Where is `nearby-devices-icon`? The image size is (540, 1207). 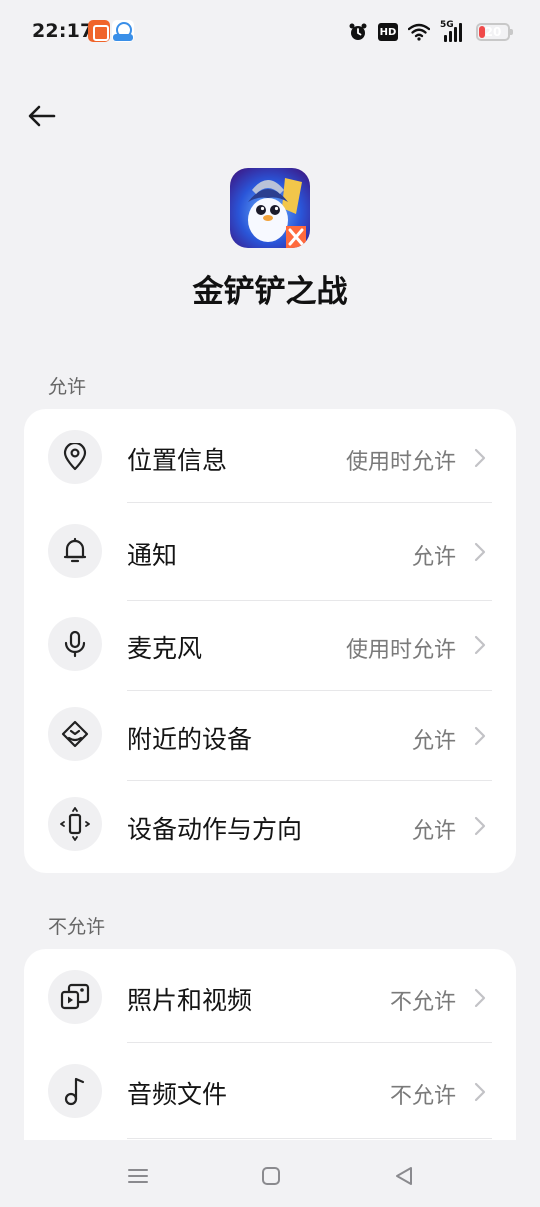
nearby-devices-icon is located at coordinates (75, 734).